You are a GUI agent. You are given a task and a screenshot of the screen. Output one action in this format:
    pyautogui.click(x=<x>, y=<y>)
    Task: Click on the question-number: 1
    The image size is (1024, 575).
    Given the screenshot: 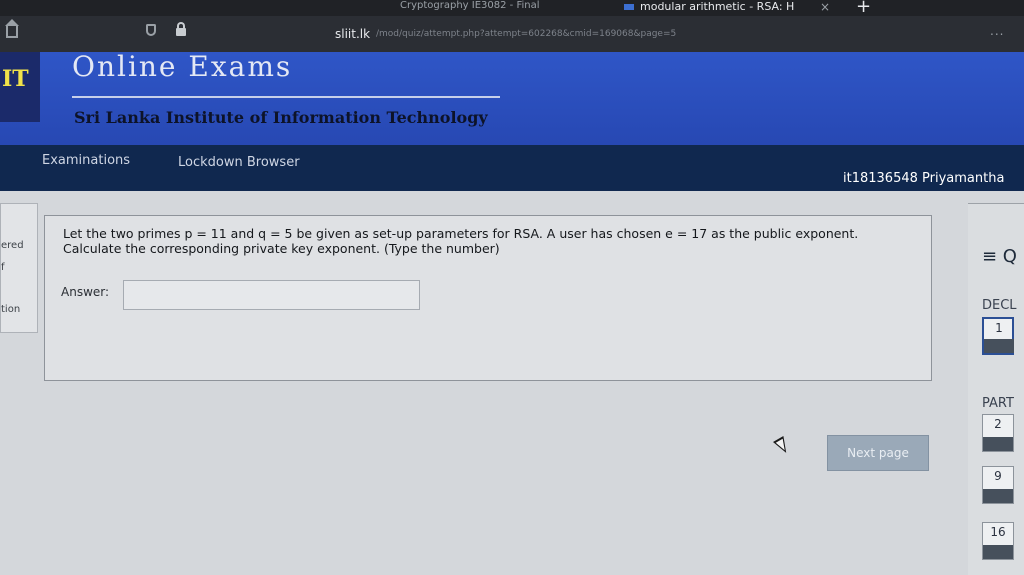 What is the action you would take?
    pyautogui.click(x=999, y=328)
    